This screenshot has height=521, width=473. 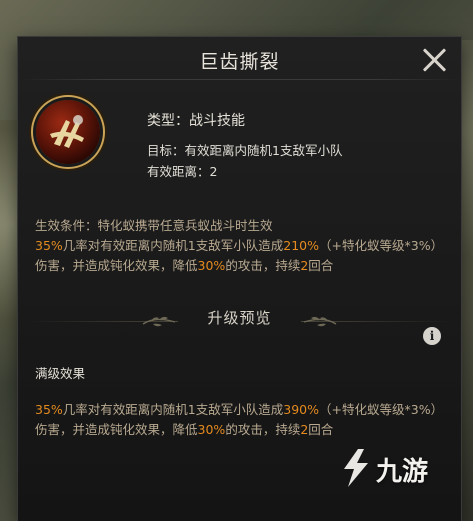 What do you see at coordinates (239, 79) in the screenshot?
I see `title-divider` at bounding box center [239, 79].